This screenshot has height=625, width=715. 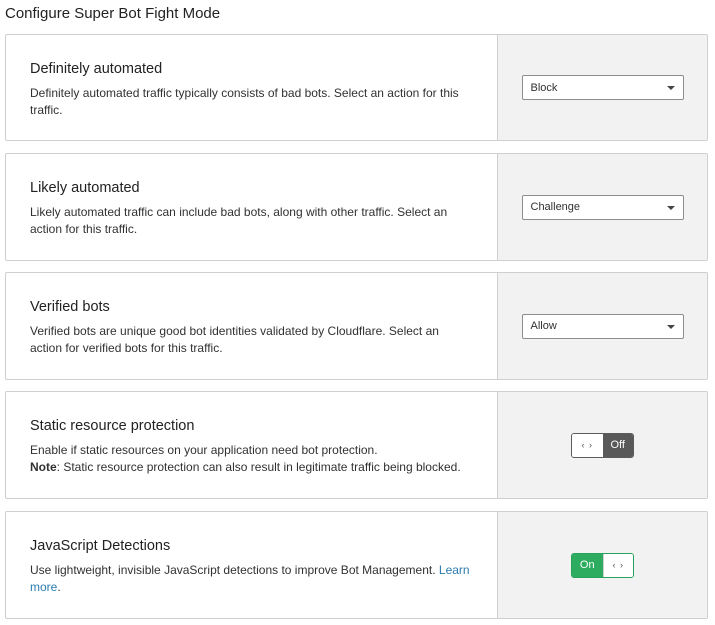 What do you see at coordinates (543, 326) in the screenshot?
I see `select-value: Allow` at bounding box center [543, 326].